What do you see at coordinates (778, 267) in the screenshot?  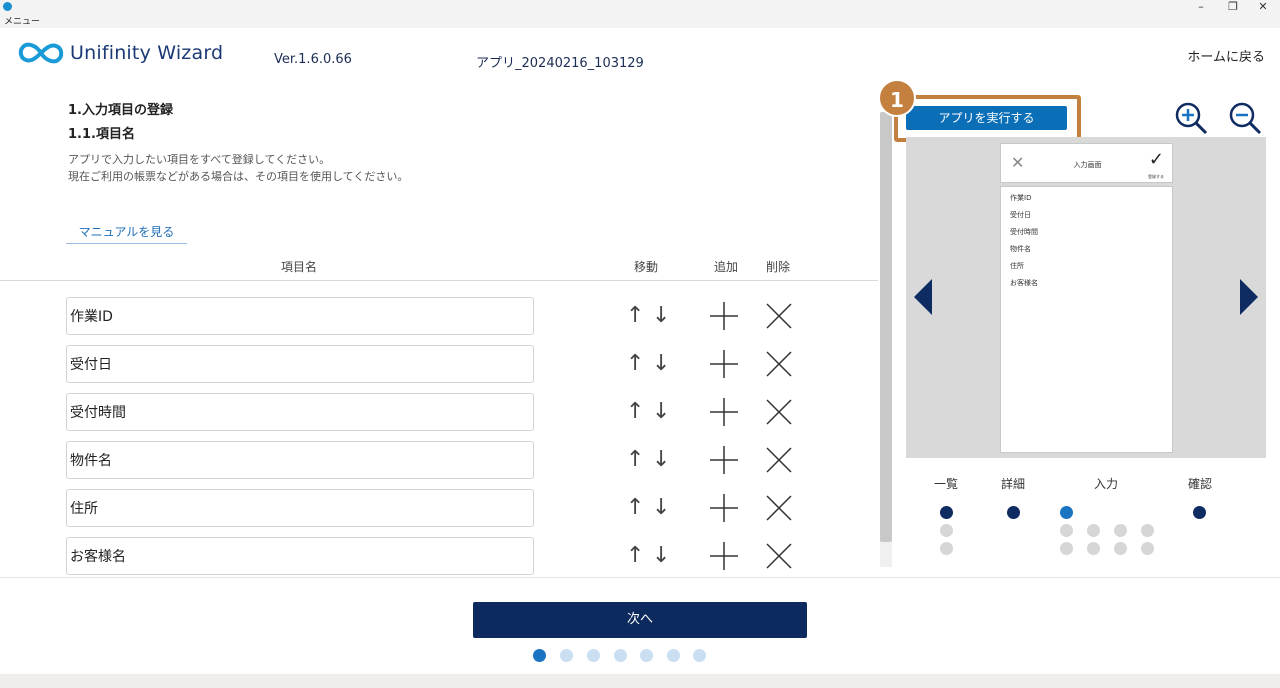 I see `column-header-delete: 削除` at bounding box center [778, 267].